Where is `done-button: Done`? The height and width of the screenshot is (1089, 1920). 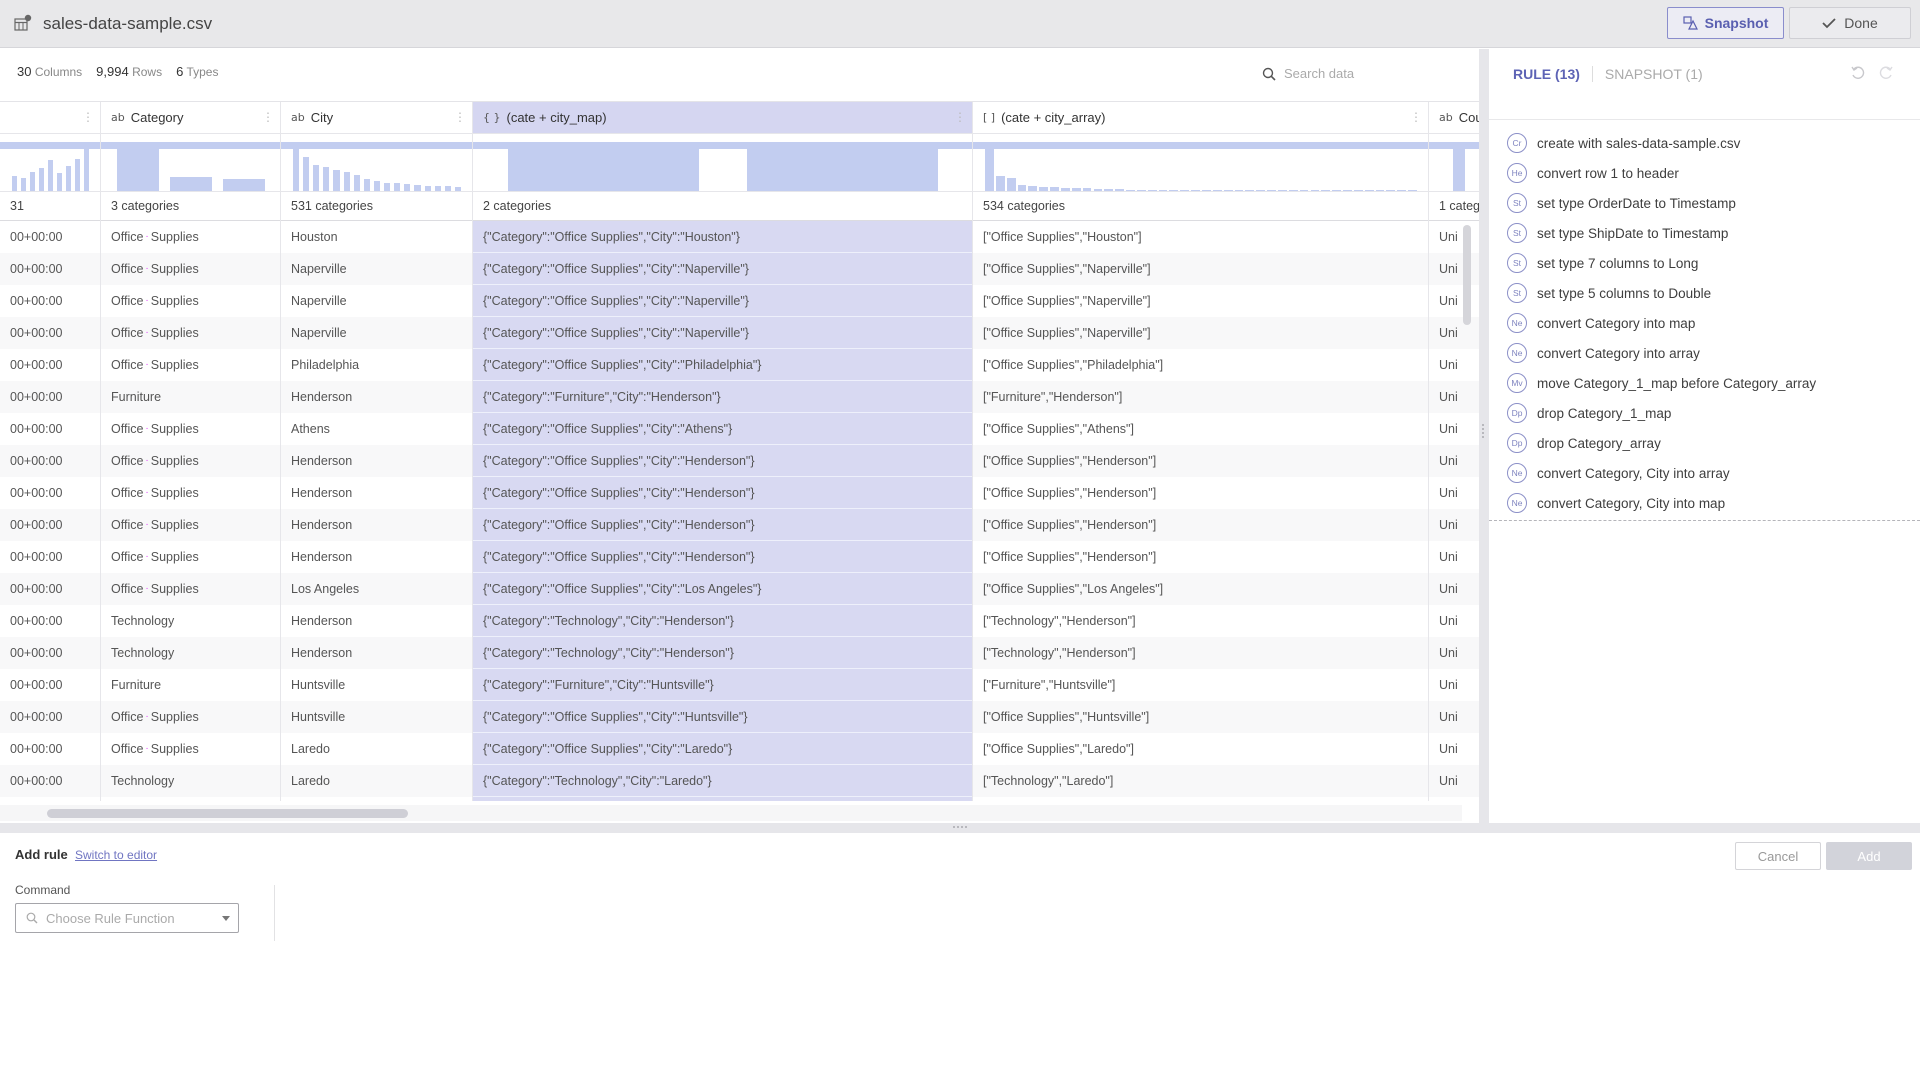 done-button: Done is located at coordinates (1850, 23).